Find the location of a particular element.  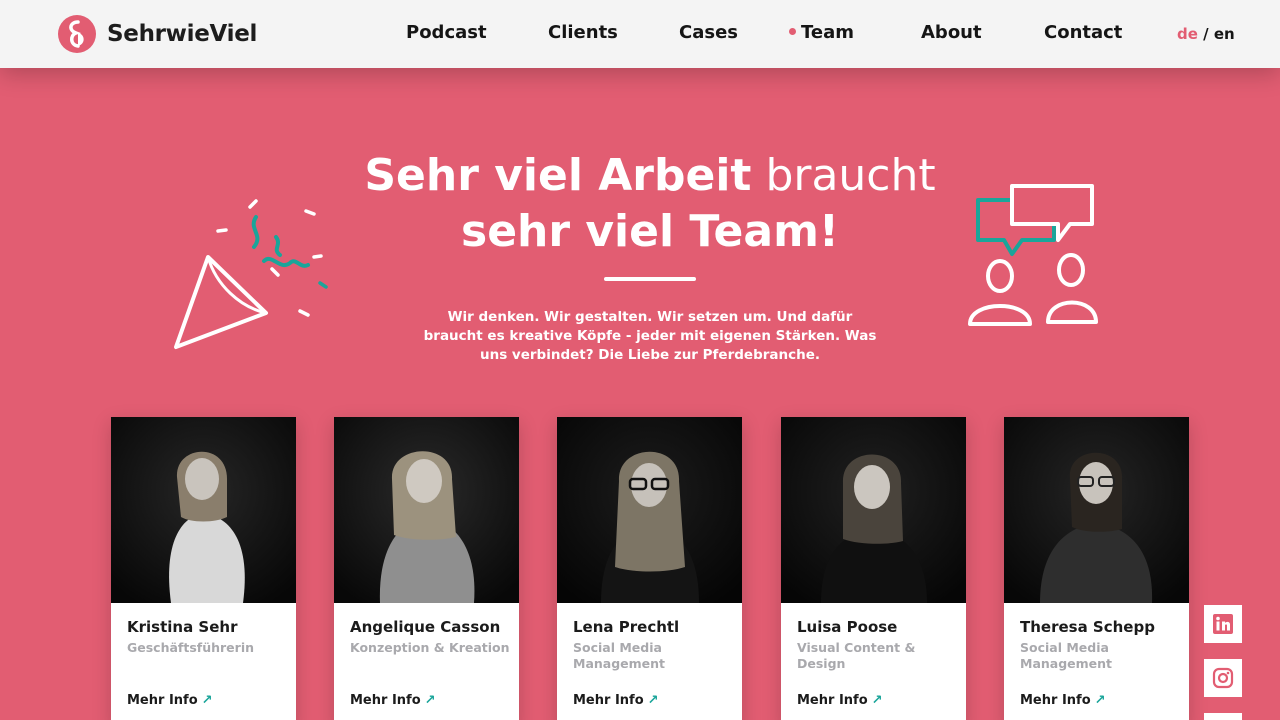

language-switcher: de / en is located at coordinates (1206, 34).